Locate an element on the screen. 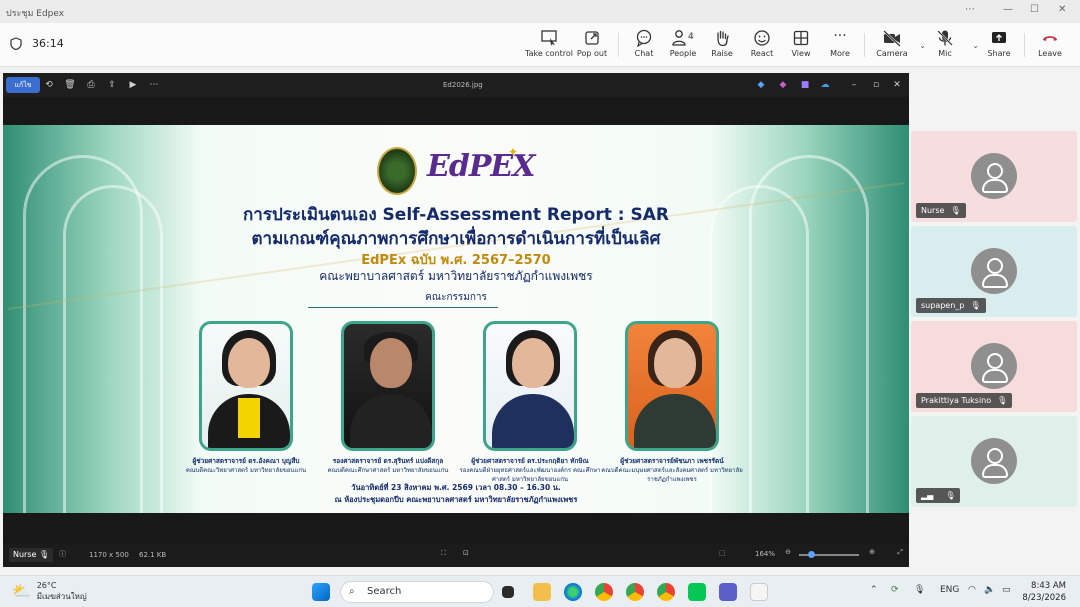 This screenshot has height=607, width=1080. zoom-in-icon: ⊕ is located at coordinates (872, 552).